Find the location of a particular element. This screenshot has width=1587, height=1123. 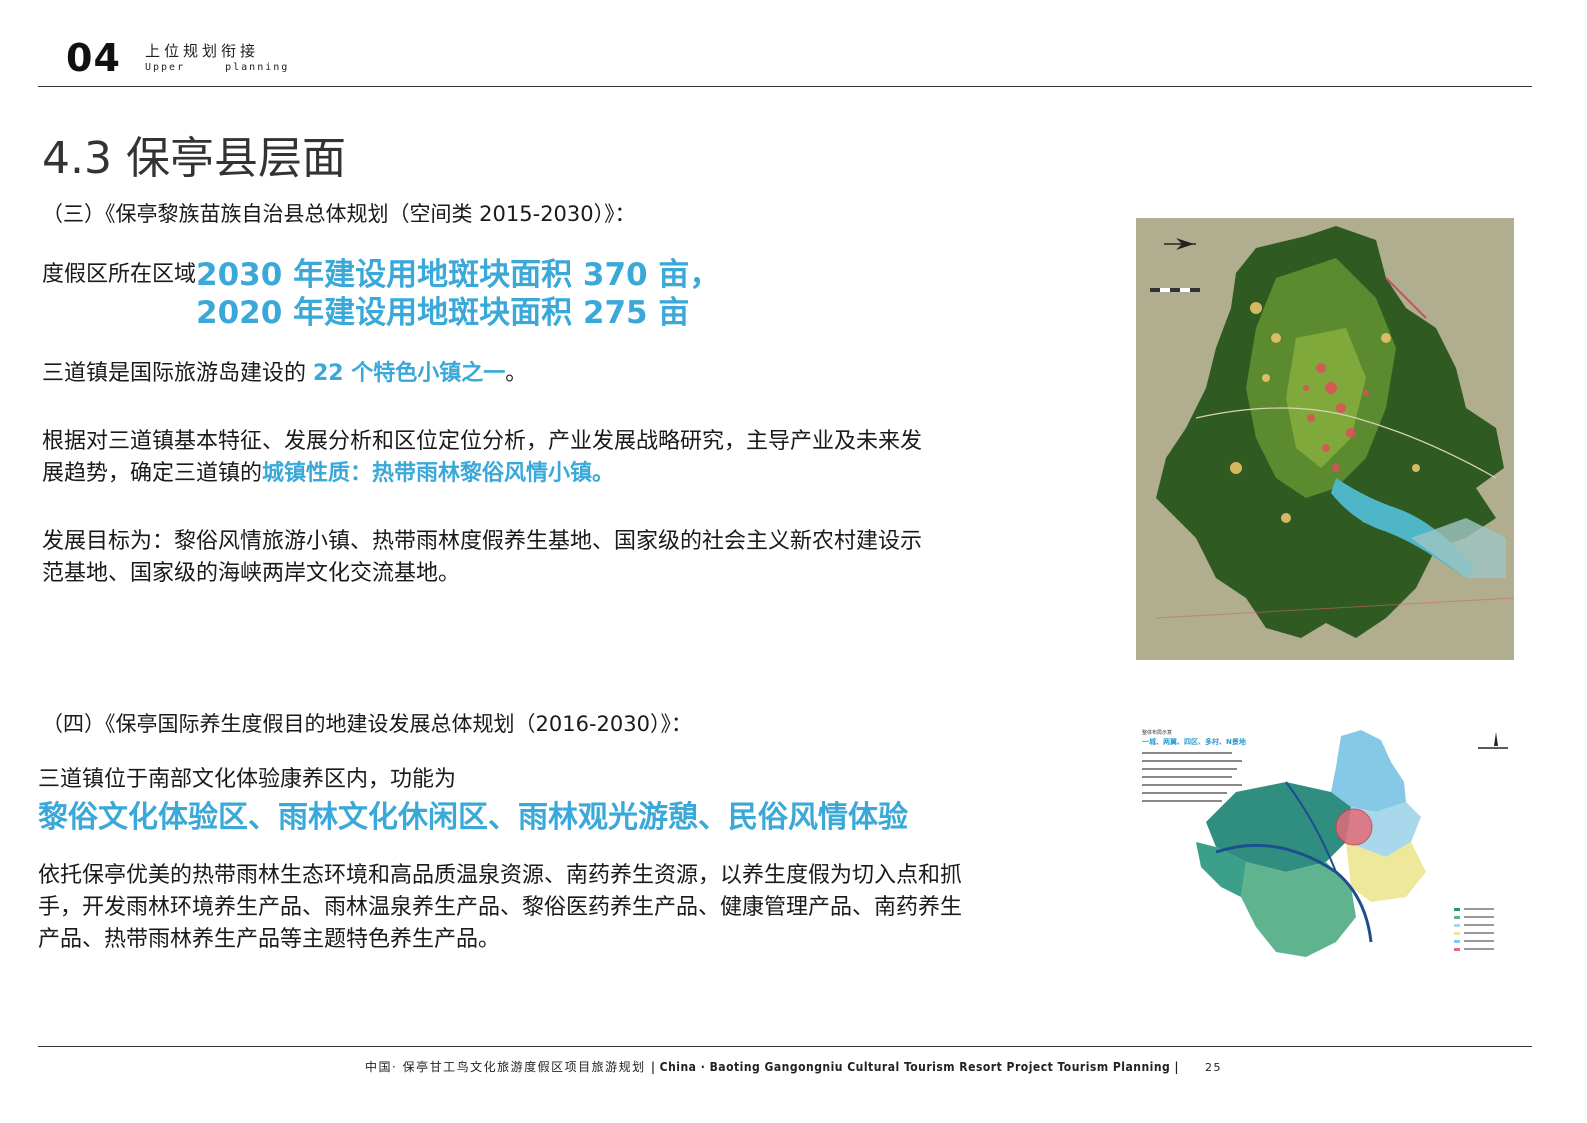

town-prefix: 三道镇是国际旅游岛建设的 is located at coordinates (177, 373).